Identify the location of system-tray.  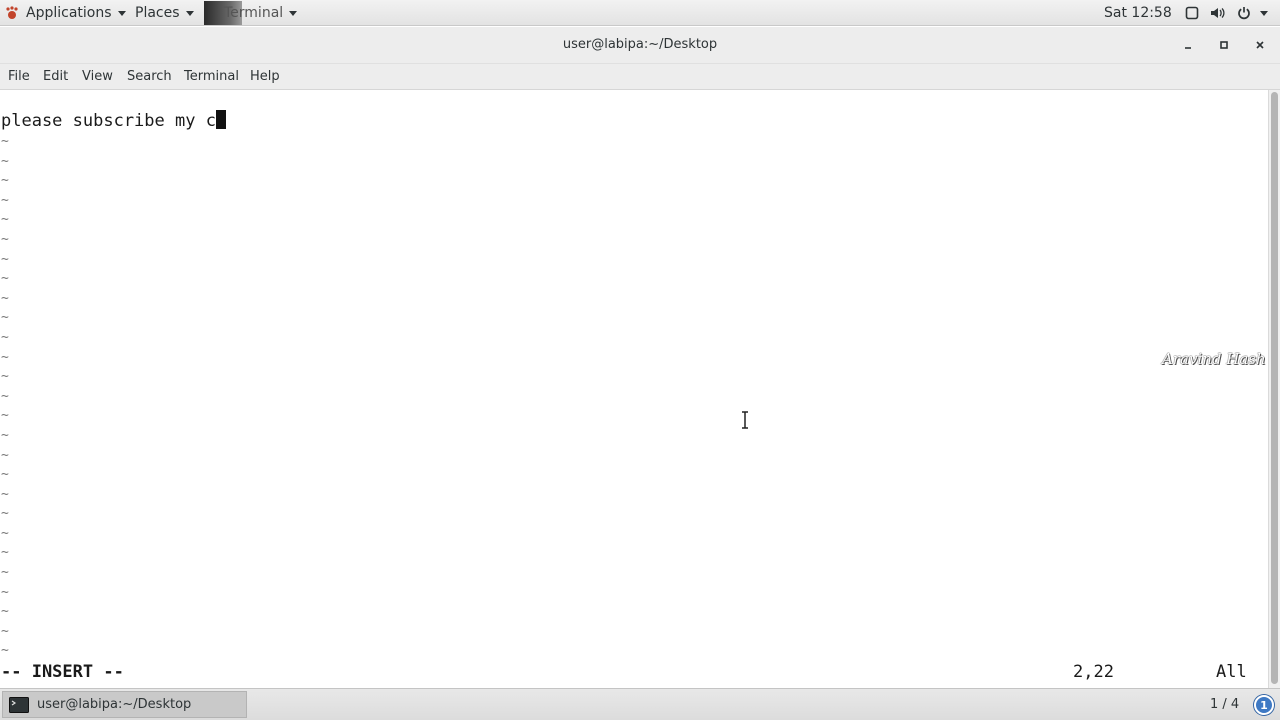
(1226, 13).